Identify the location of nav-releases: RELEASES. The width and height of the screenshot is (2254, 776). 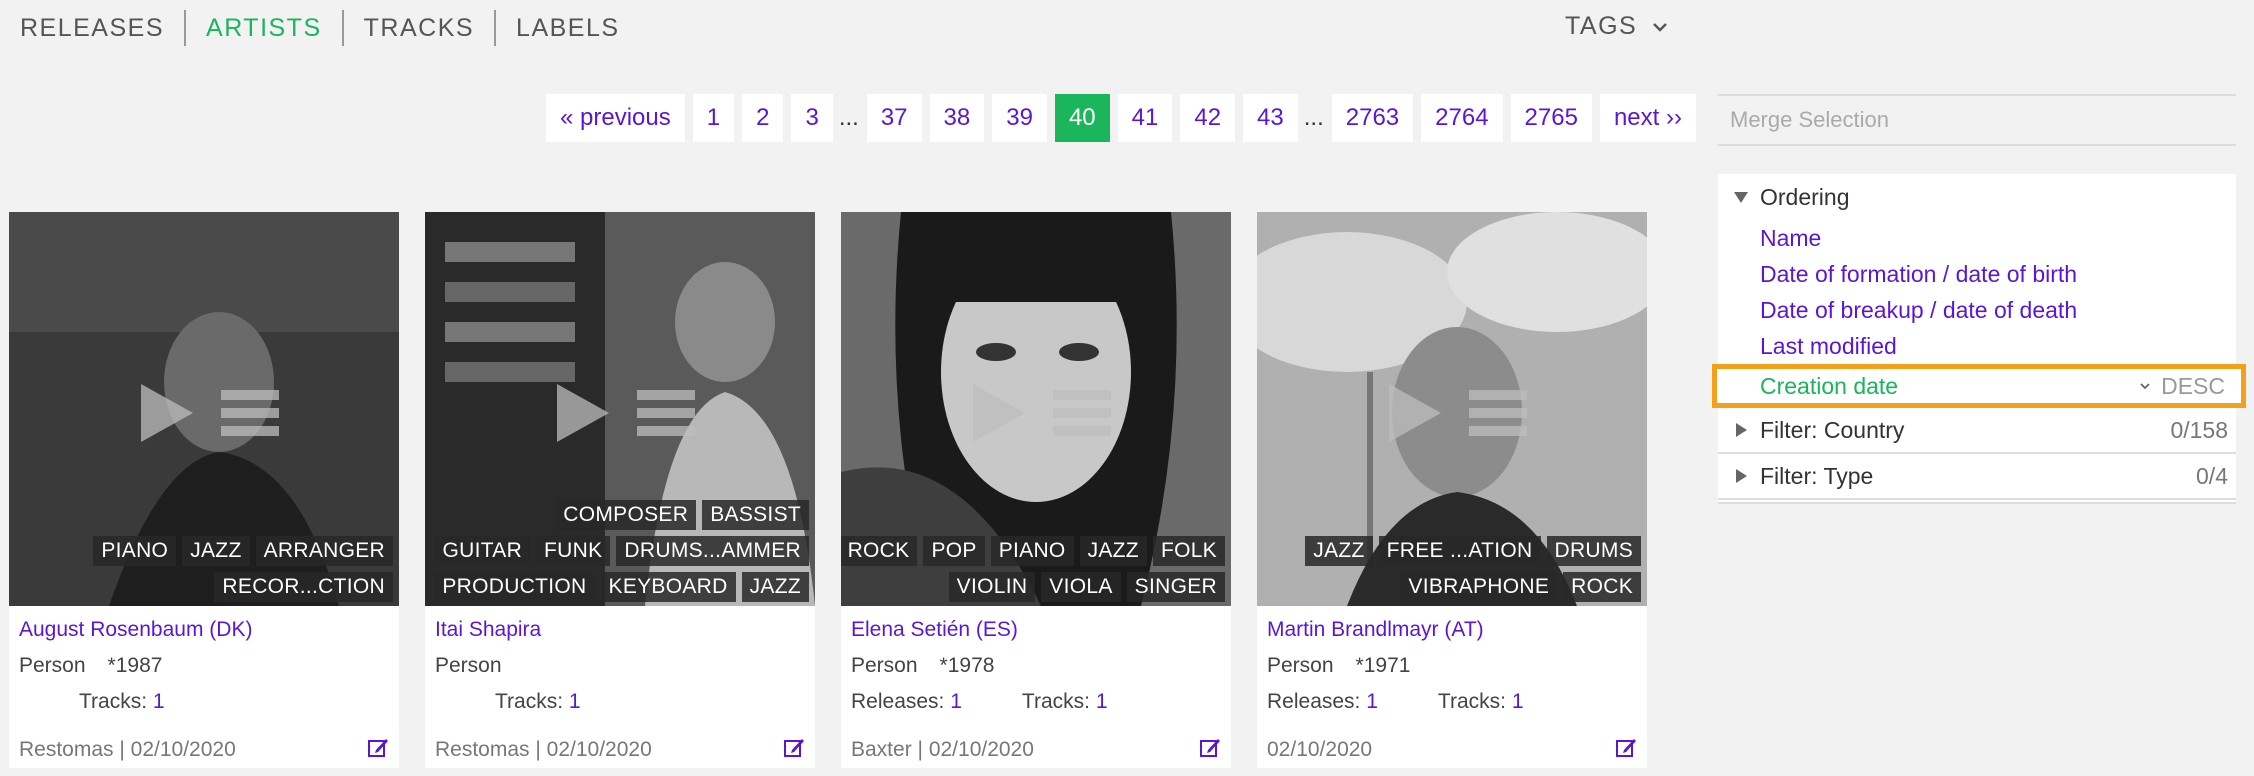
(92, 28).